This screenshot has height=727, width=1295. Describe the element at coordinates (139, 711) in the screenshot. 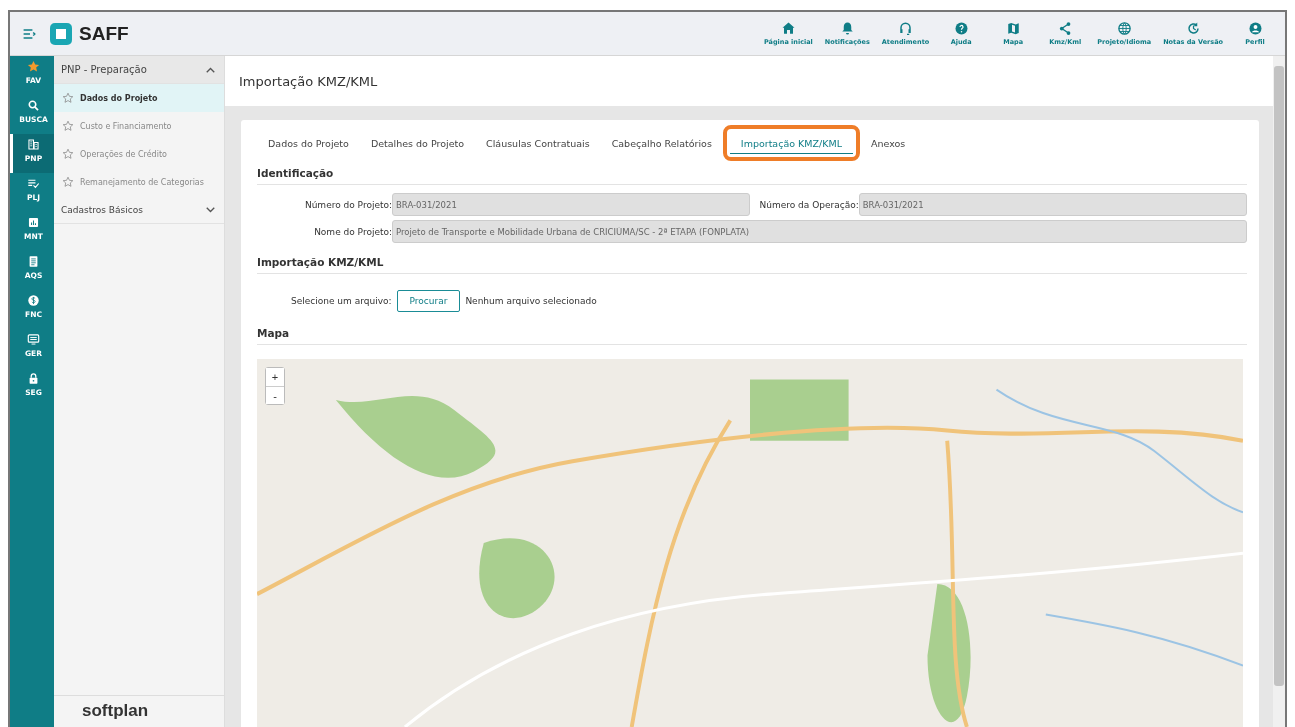

I see `company-logo: softplan` at that location.